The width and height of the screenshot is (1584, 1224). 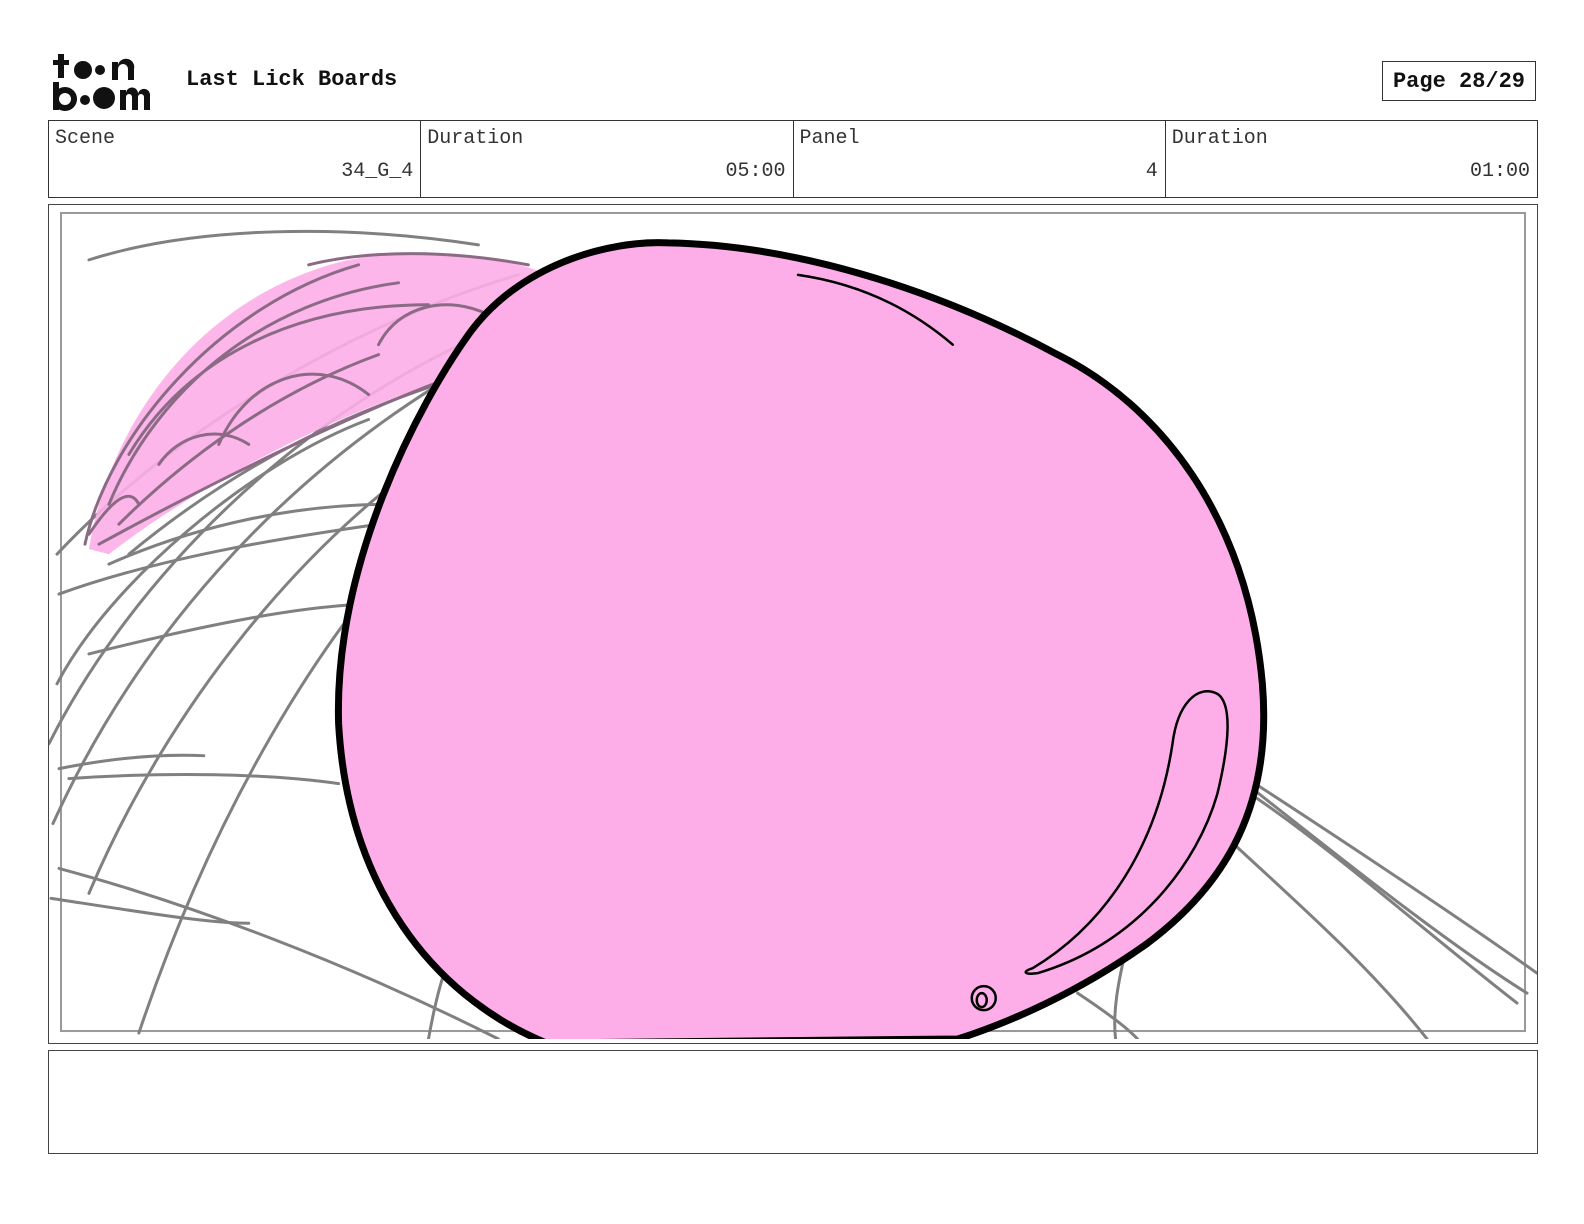 What do you see at coordinates (606, 159) in the screenshot?
I see `scene-duration-cell: Duration 05:00` at bounding box center [606, 159].